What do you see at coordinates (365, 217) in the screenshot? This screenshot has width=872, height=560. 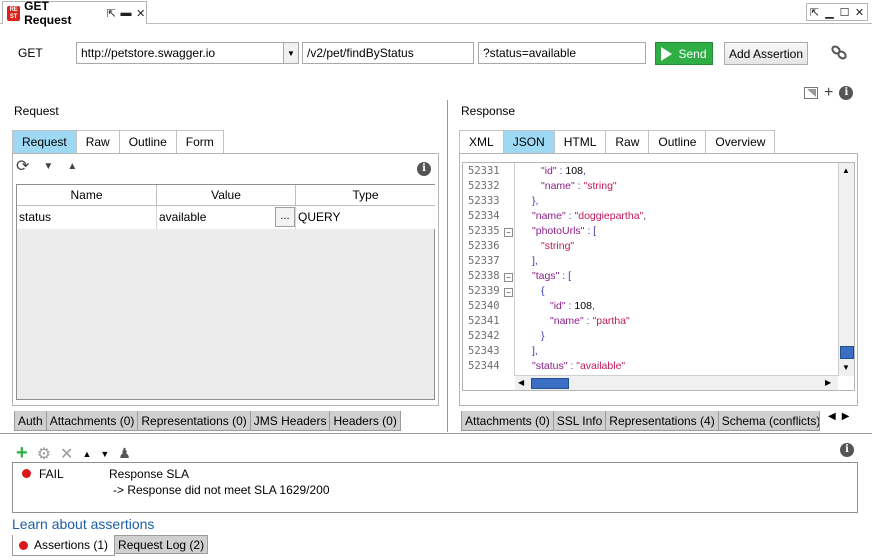 I see `param-type-cell: QUERY` at bounding box center [365, 217].